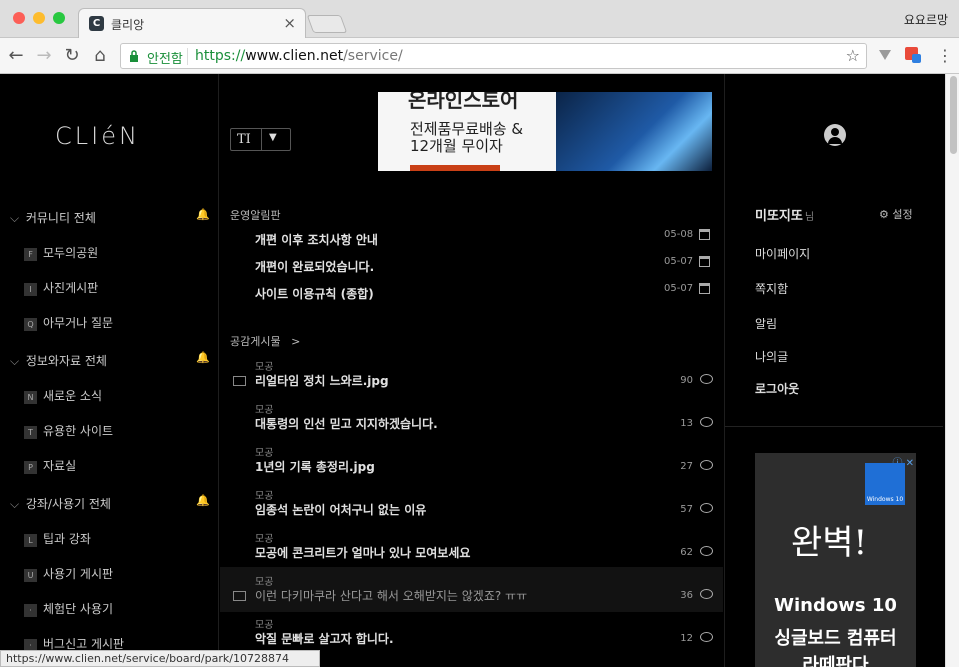 This screenshot has width=959, height=667. Describe the element at coordinates (771, 288) in the screenshot. I see `messages-link: 쪽지함` at that location.